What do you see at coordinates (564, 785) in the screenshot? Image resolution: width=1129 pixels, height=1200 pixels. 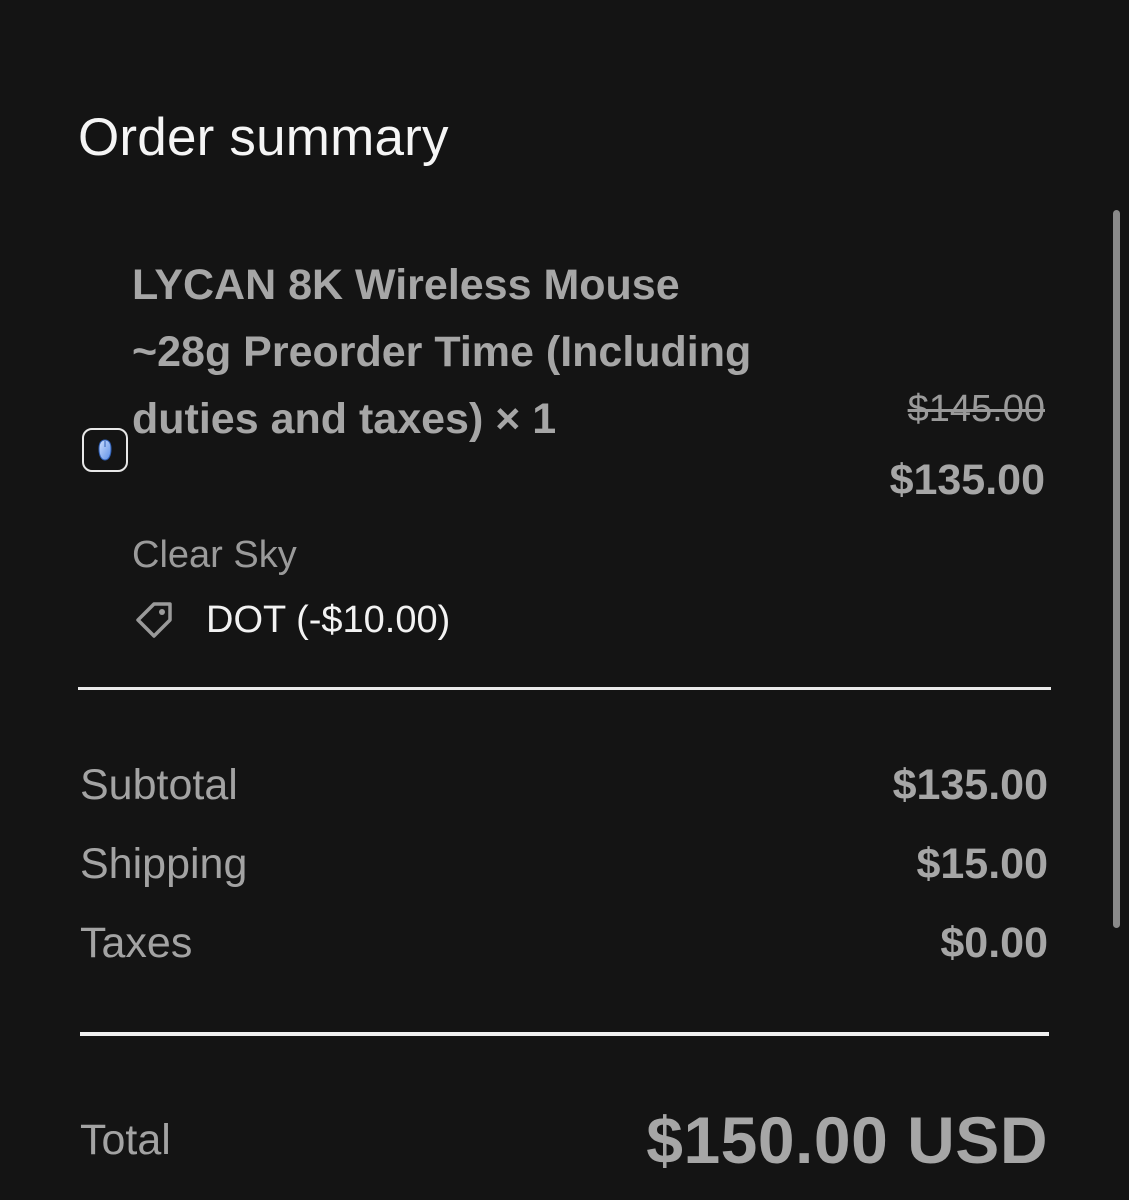 I see `subtotal-row: Subtotal $135.00` at bounding box center [564, 785].